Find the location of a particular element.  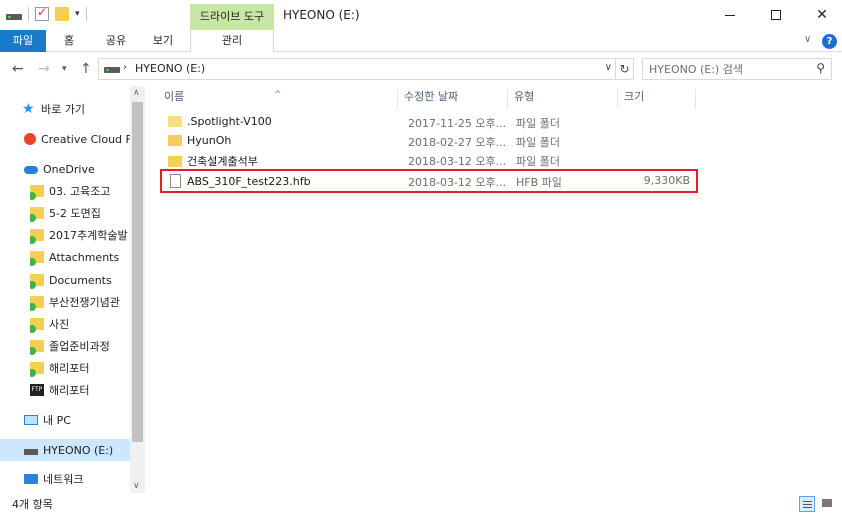

close-button: ✕ is located at coordinates (820, 15).